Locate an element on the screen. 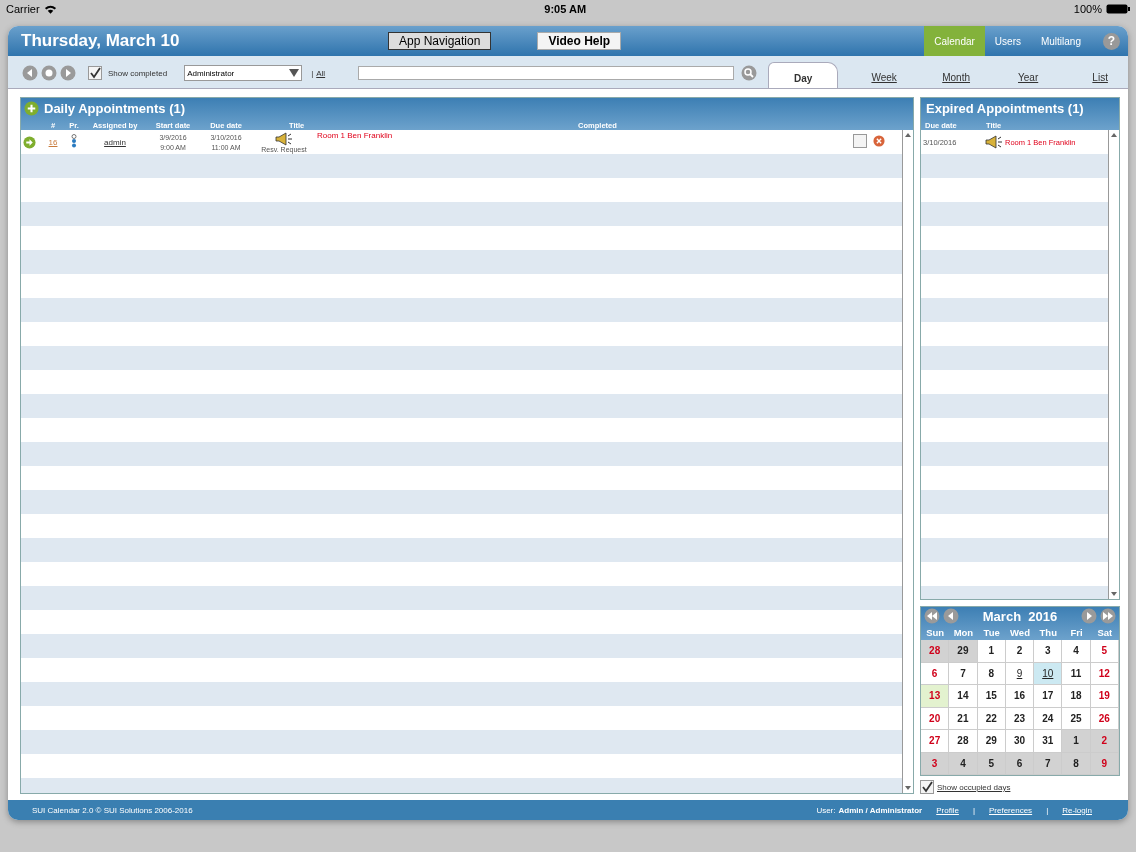 This screenshot has width=1136, height=852. search-icon is located at coordinates (749, 73).